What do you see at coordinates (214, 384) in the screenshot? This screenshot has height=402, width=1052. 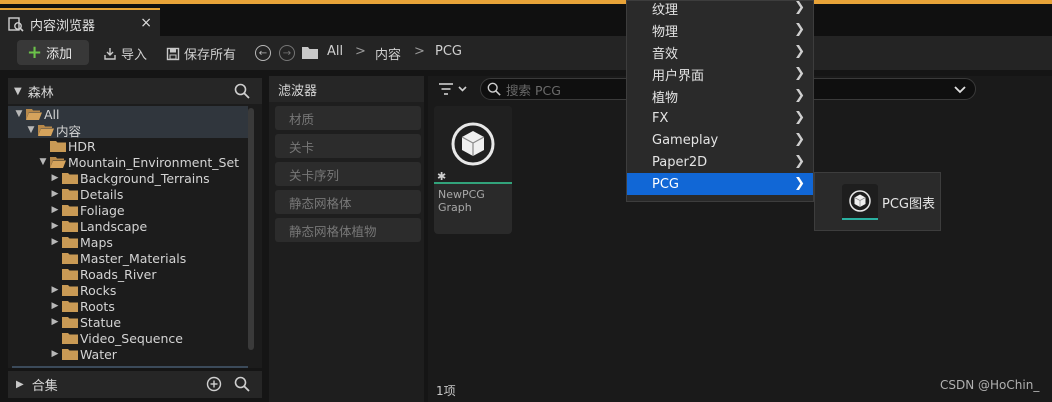 I see `add-collection-icon` at bounding box center [214, 384].